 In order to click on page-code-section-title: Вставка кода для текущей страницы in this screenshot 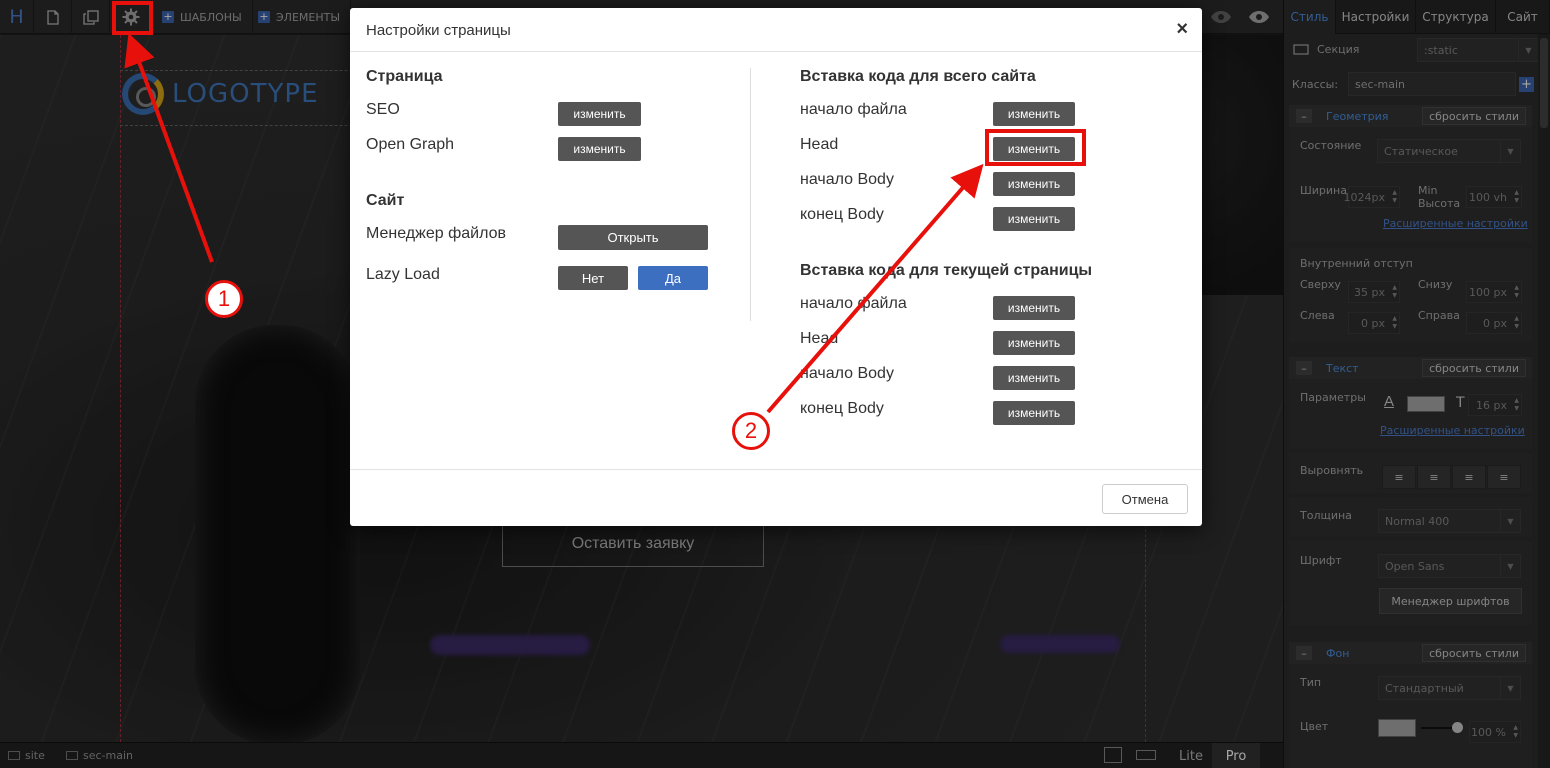, I will do `click(946, 270)`.